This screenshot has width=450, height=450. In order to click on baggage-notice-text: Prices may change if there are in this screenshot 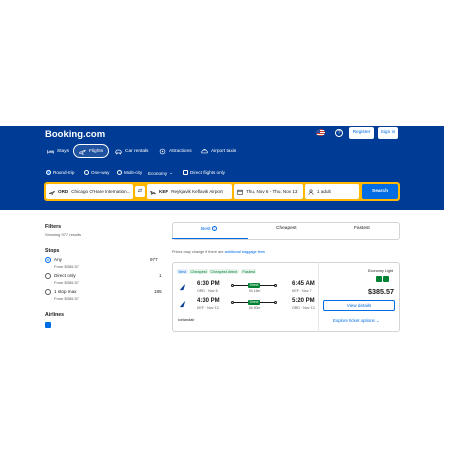, I will do `click(198, 252)`.